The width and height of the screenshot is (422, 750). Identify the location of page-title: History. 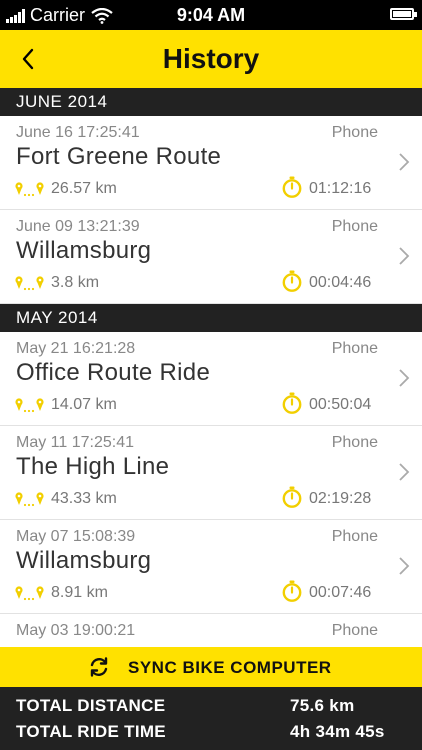
(211, 58).